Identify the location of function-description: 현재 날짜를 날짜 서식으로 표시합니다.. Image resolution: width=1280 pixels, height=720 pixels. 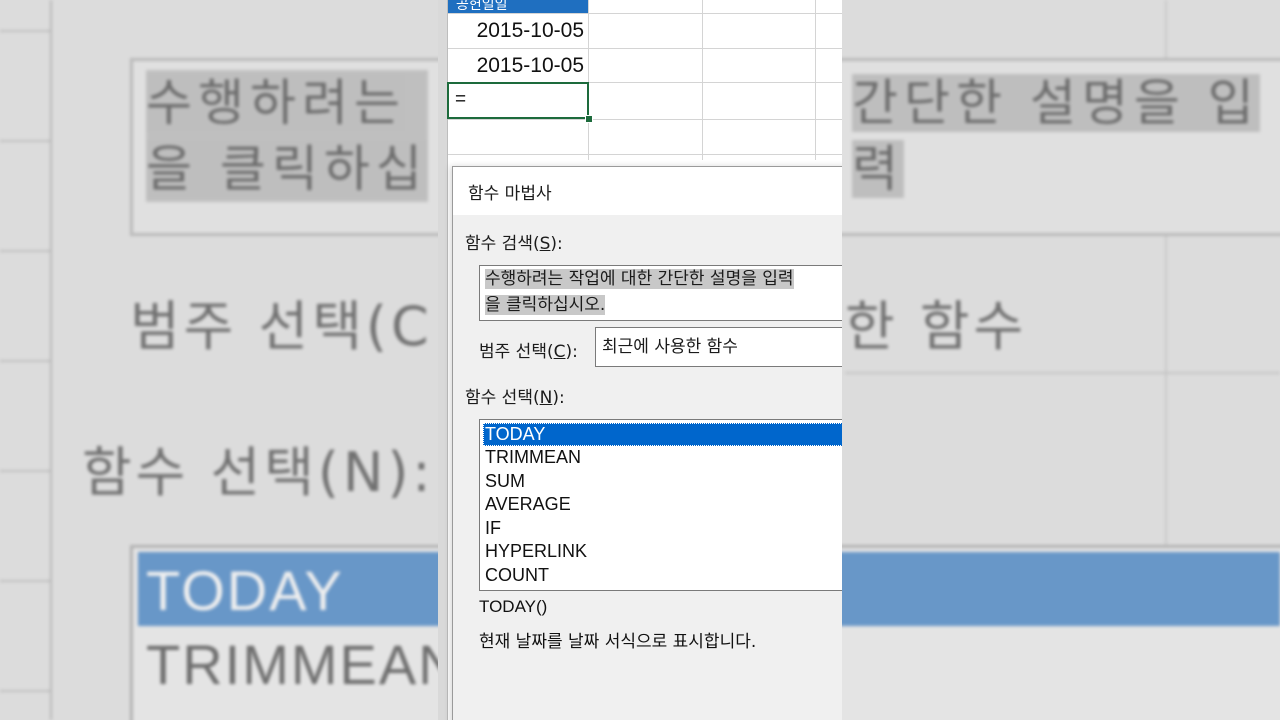
(618, 642).